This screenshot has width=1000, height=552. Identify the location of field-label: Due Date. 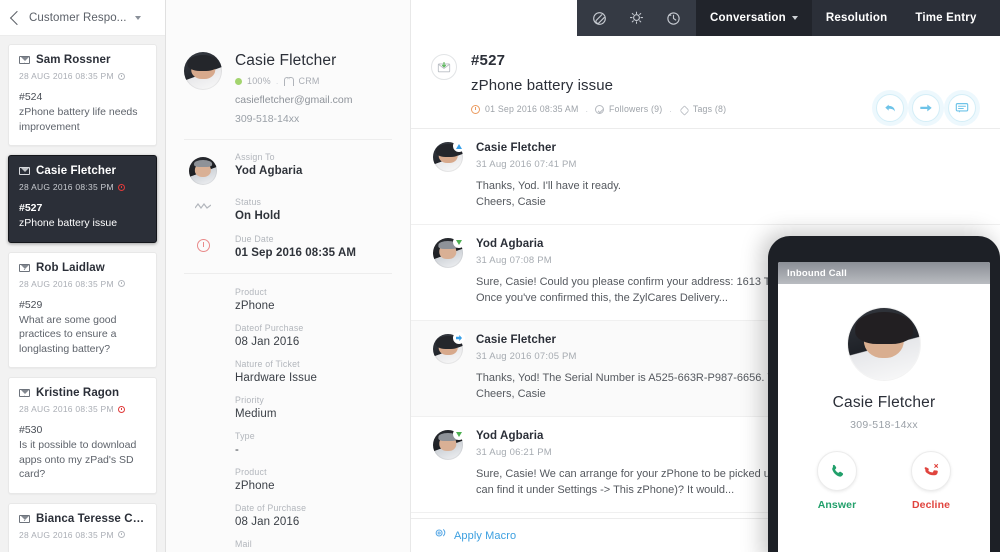
(254, 239).